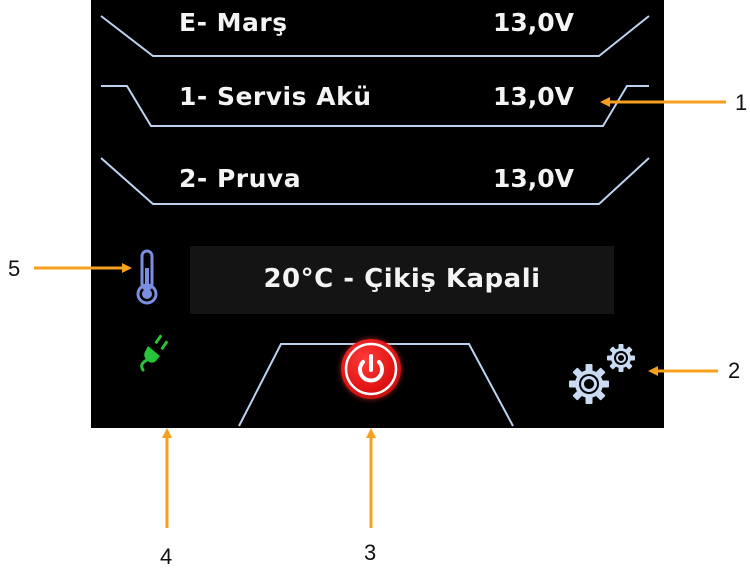 The image size is (750, 572). What do you see at coordinates (734, 370) in the screenshot?
I see `callout-label-2: 2` at bounding box center [734, 370].